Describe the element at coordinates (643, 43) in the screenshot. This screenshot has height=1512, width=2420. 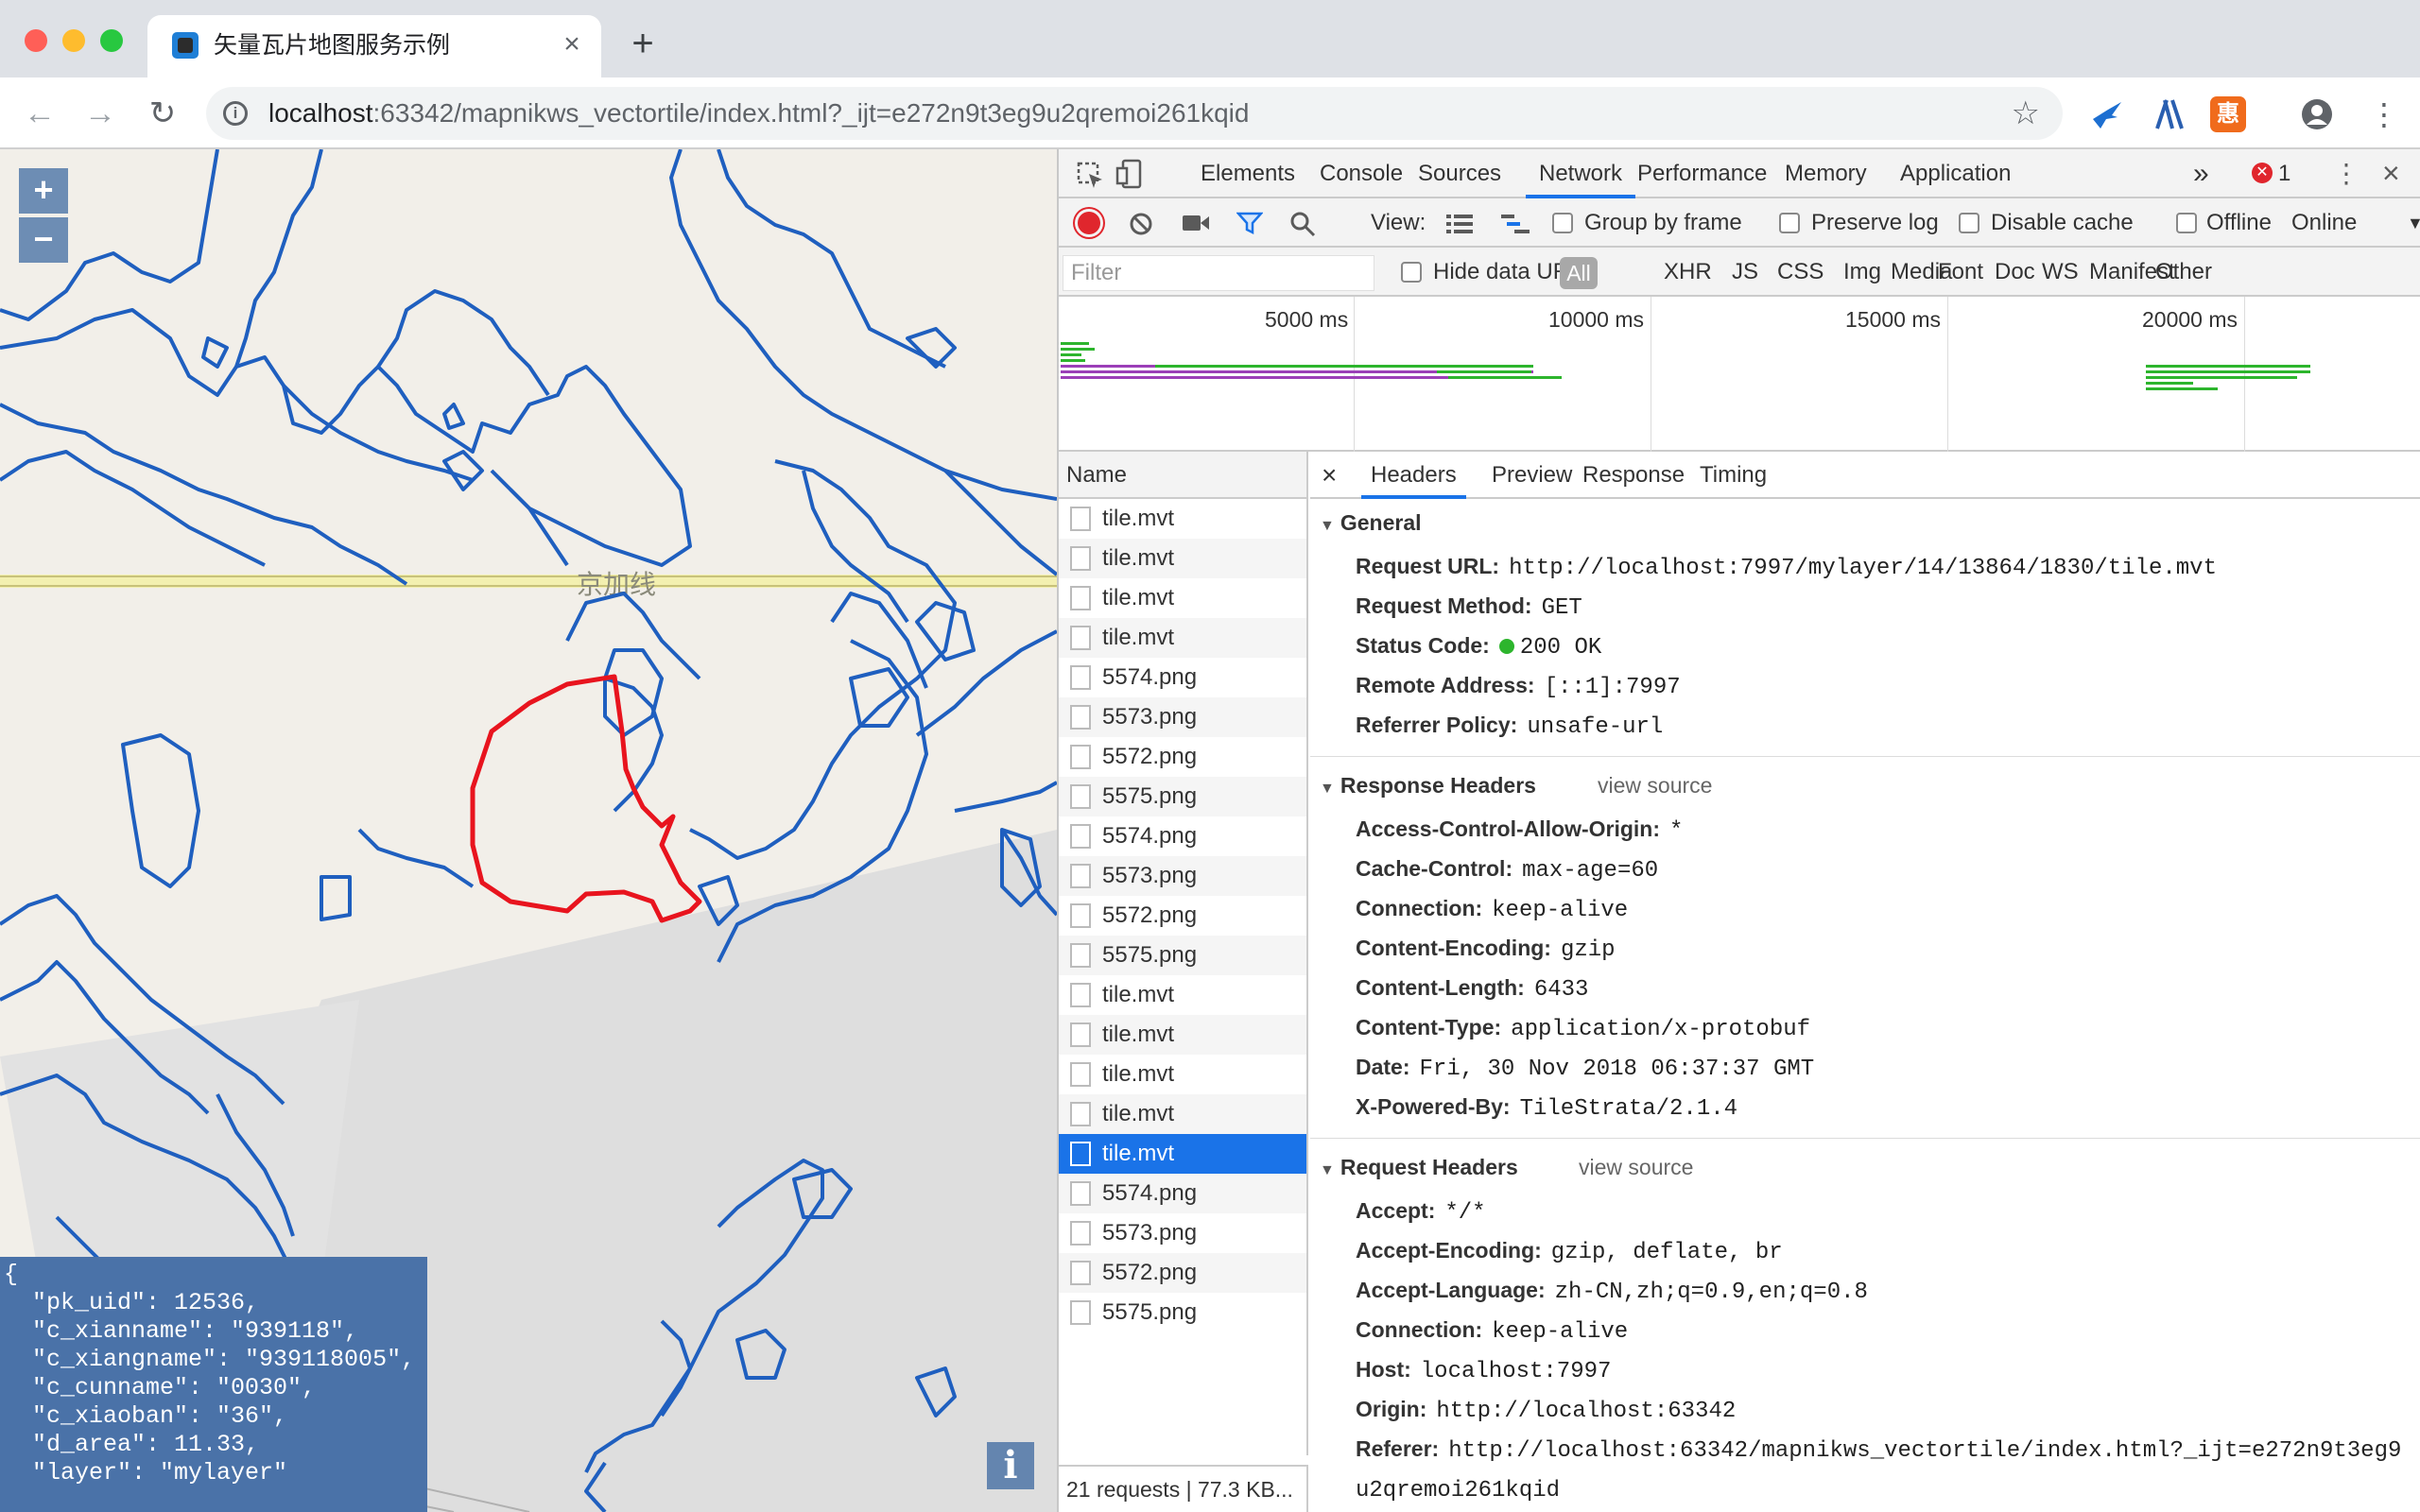
I see `new-tab-button: +` at that location.